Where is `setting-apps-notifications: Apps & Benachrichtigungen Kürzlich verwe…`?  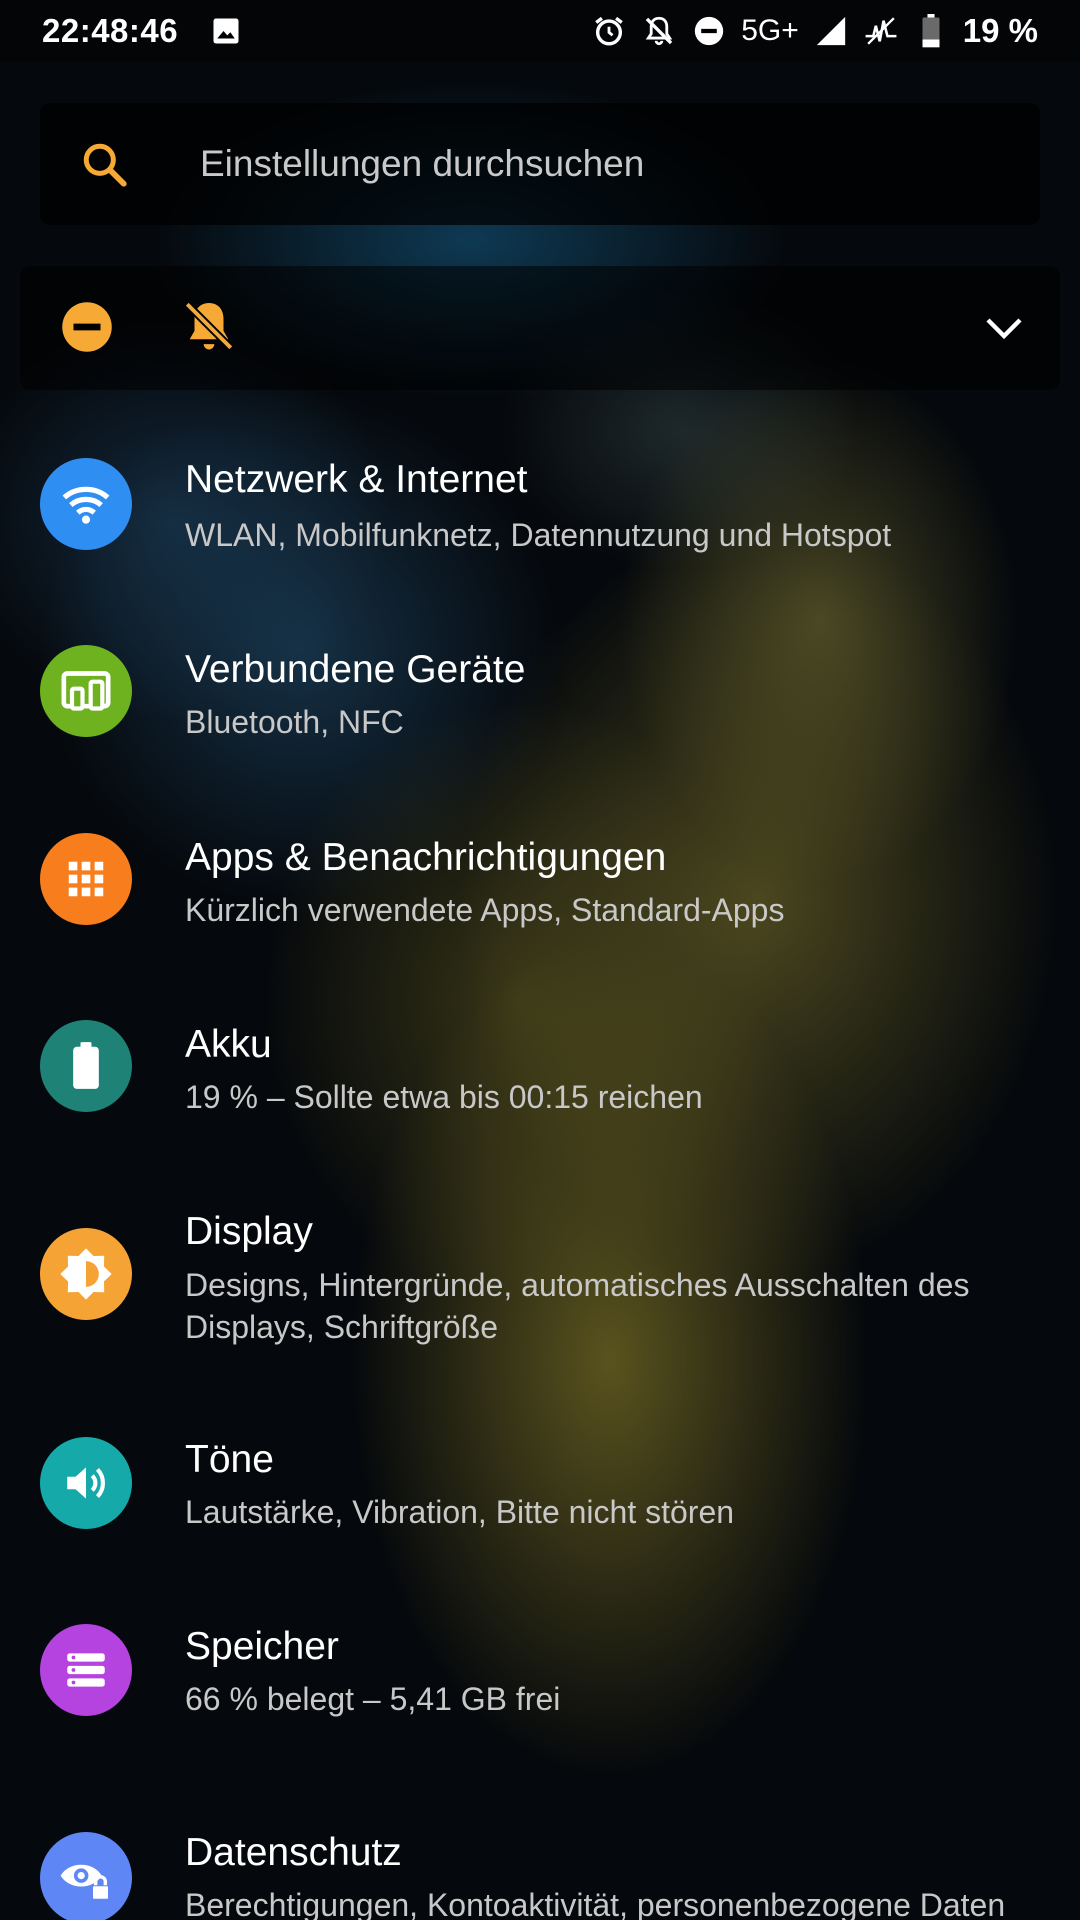
setting-apps-notifications: Apps & Benachrichtigungen Kürzlich verwe… is located at coordinates (540, 913).